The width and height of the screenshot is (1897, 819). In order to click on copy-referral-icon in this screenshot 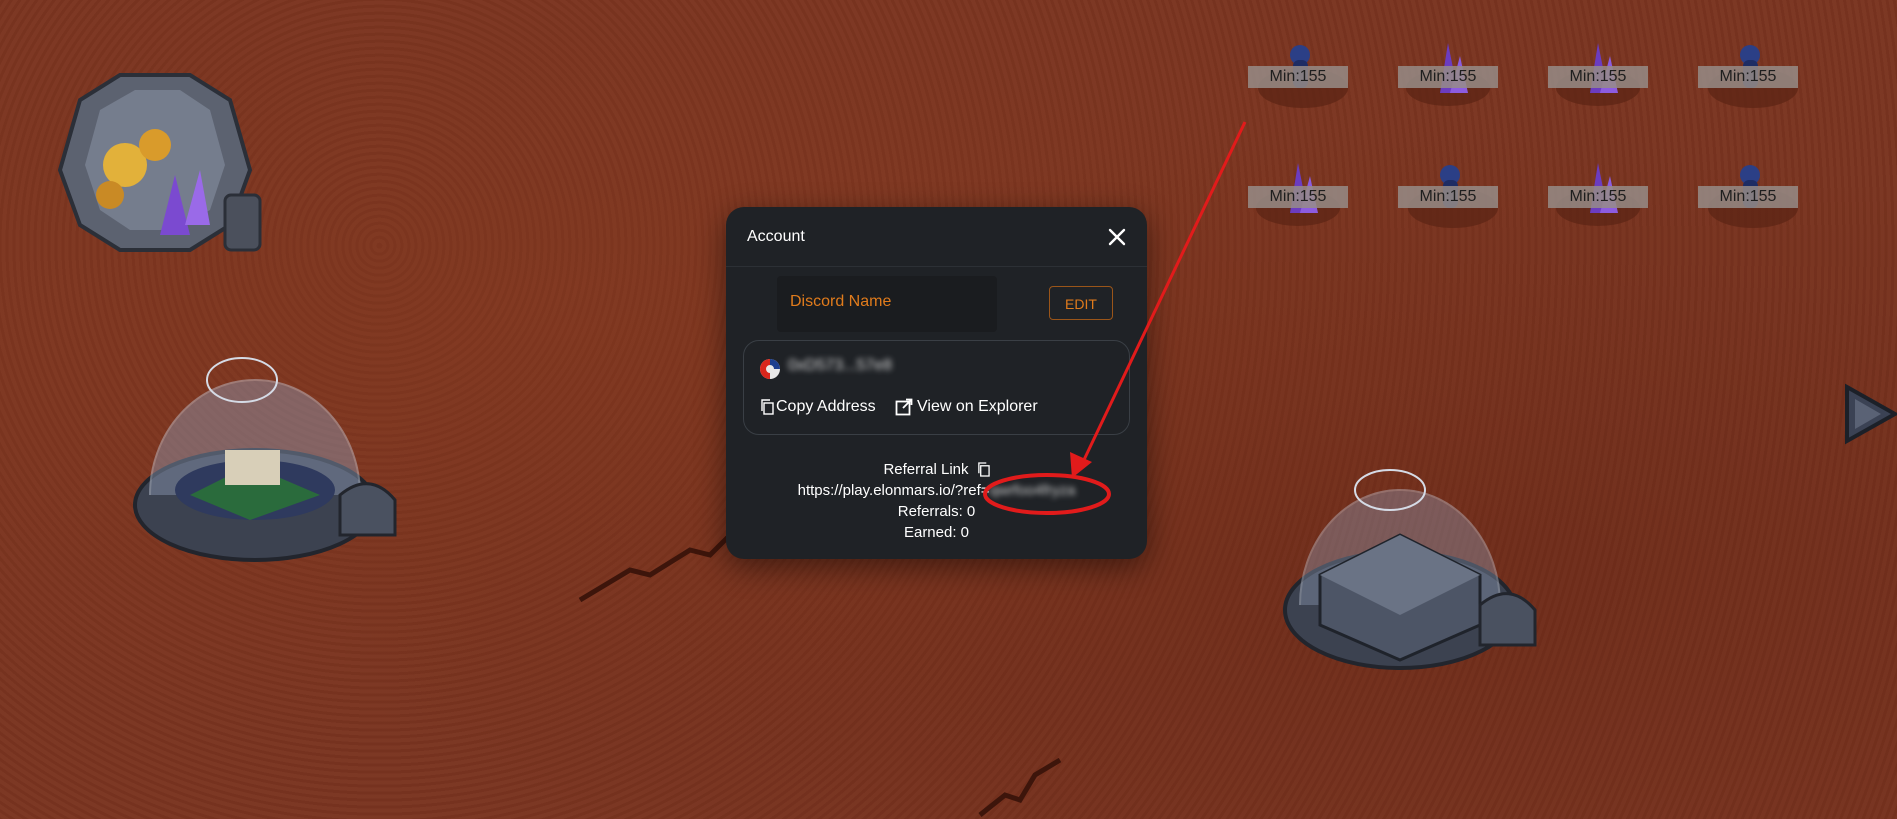, I will do `click(983, 469)`.